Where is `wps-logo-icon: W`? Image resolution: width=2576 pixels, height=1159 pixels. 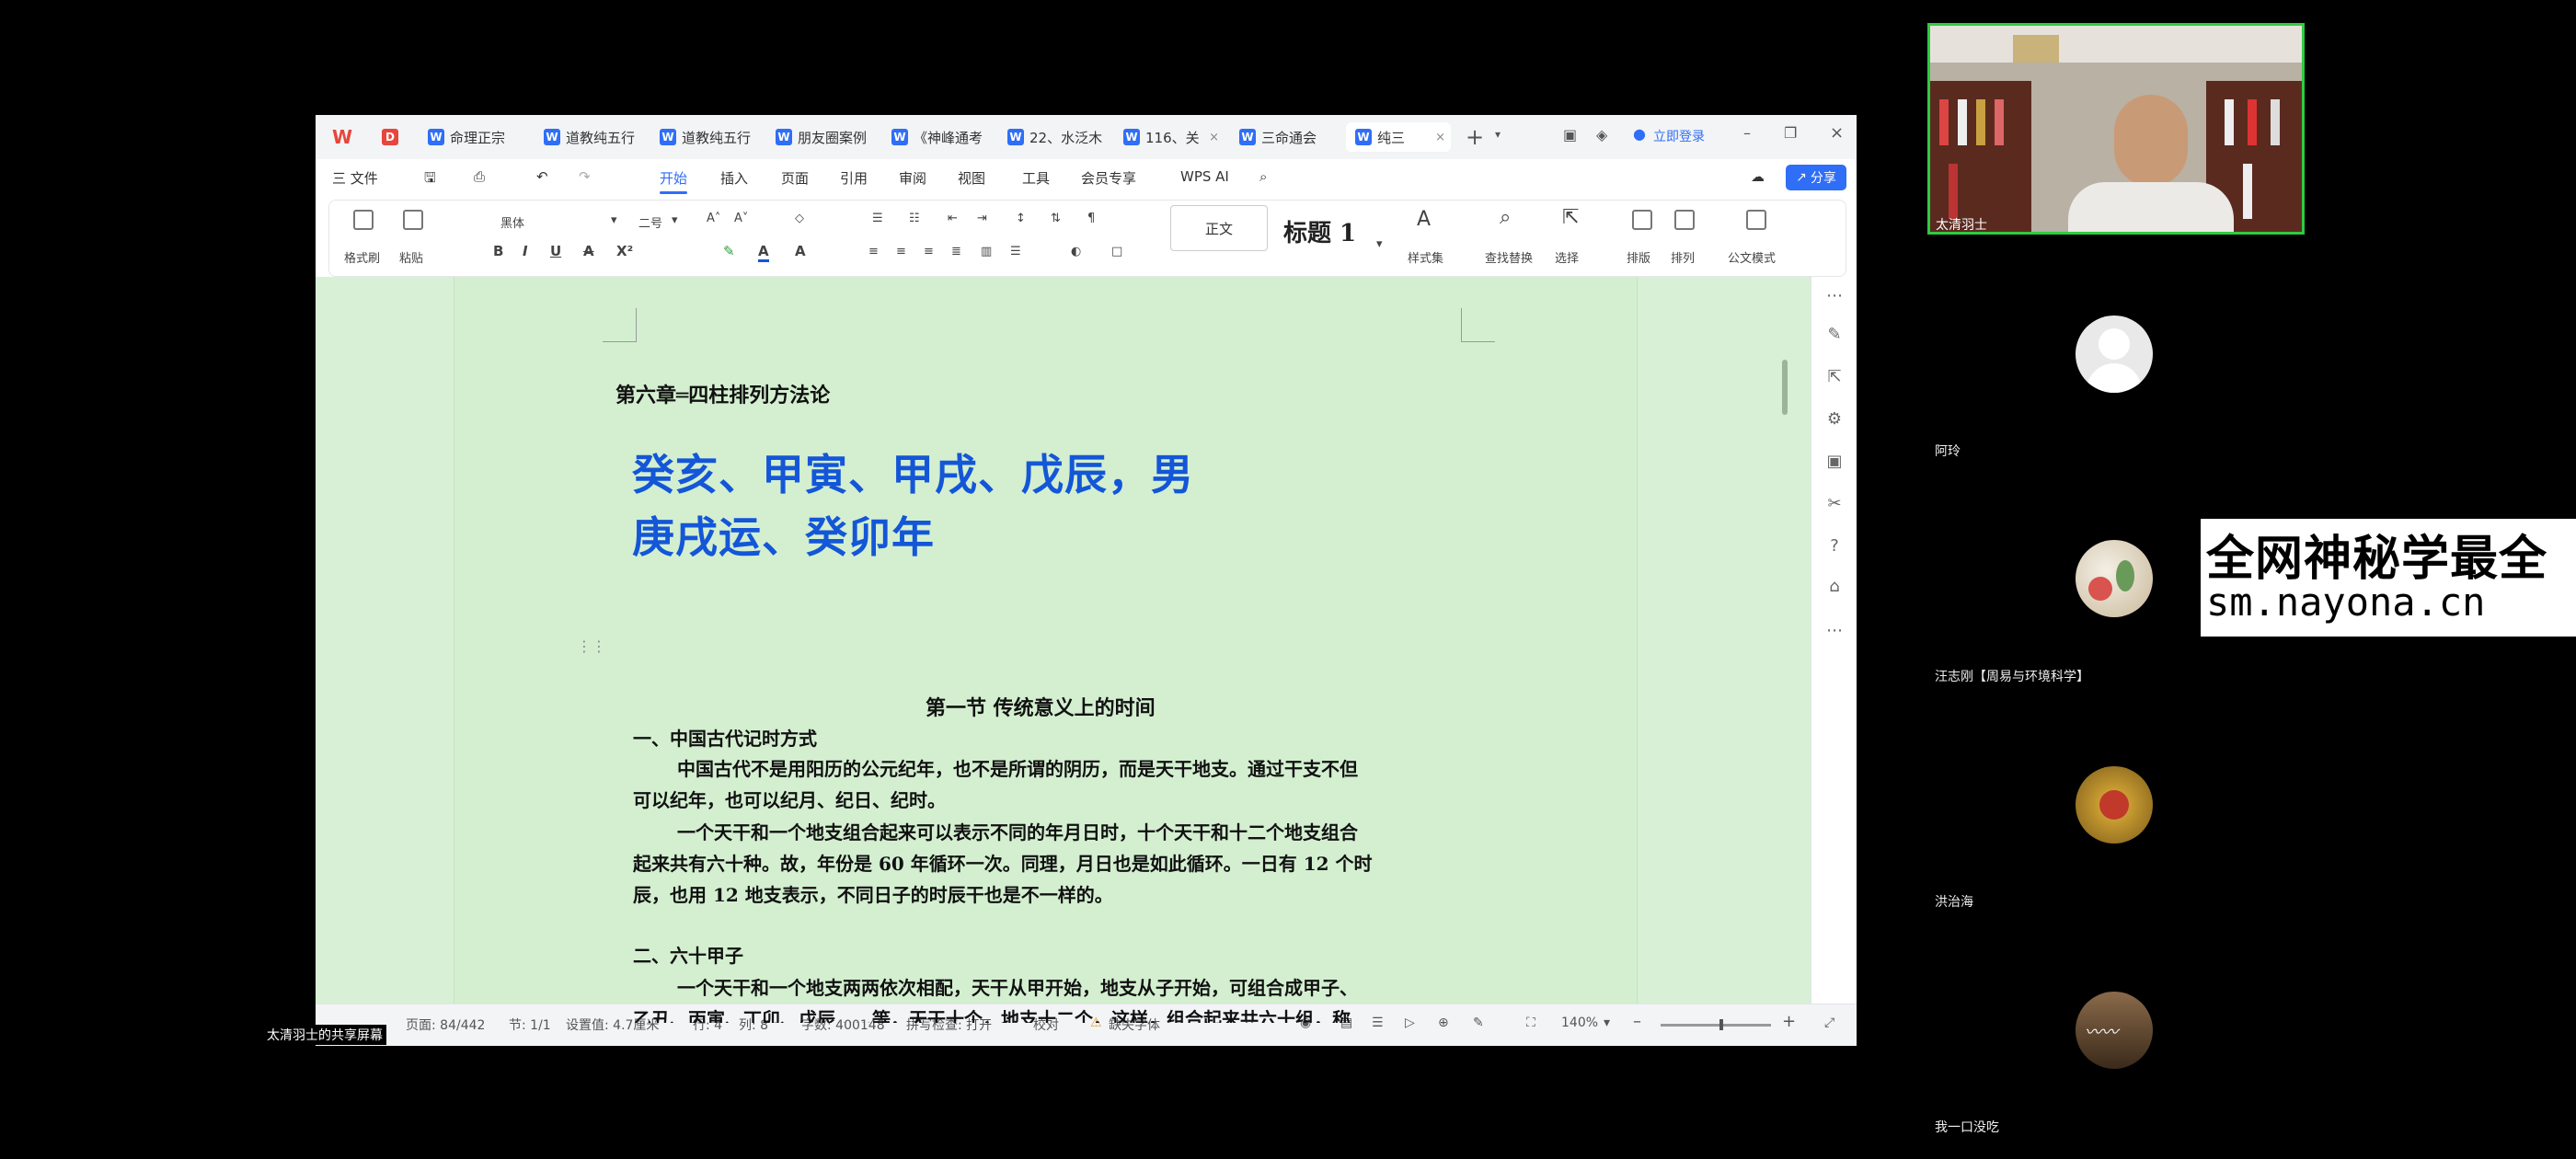
wps-logo-icon: W is located at coordinates (342, 137).